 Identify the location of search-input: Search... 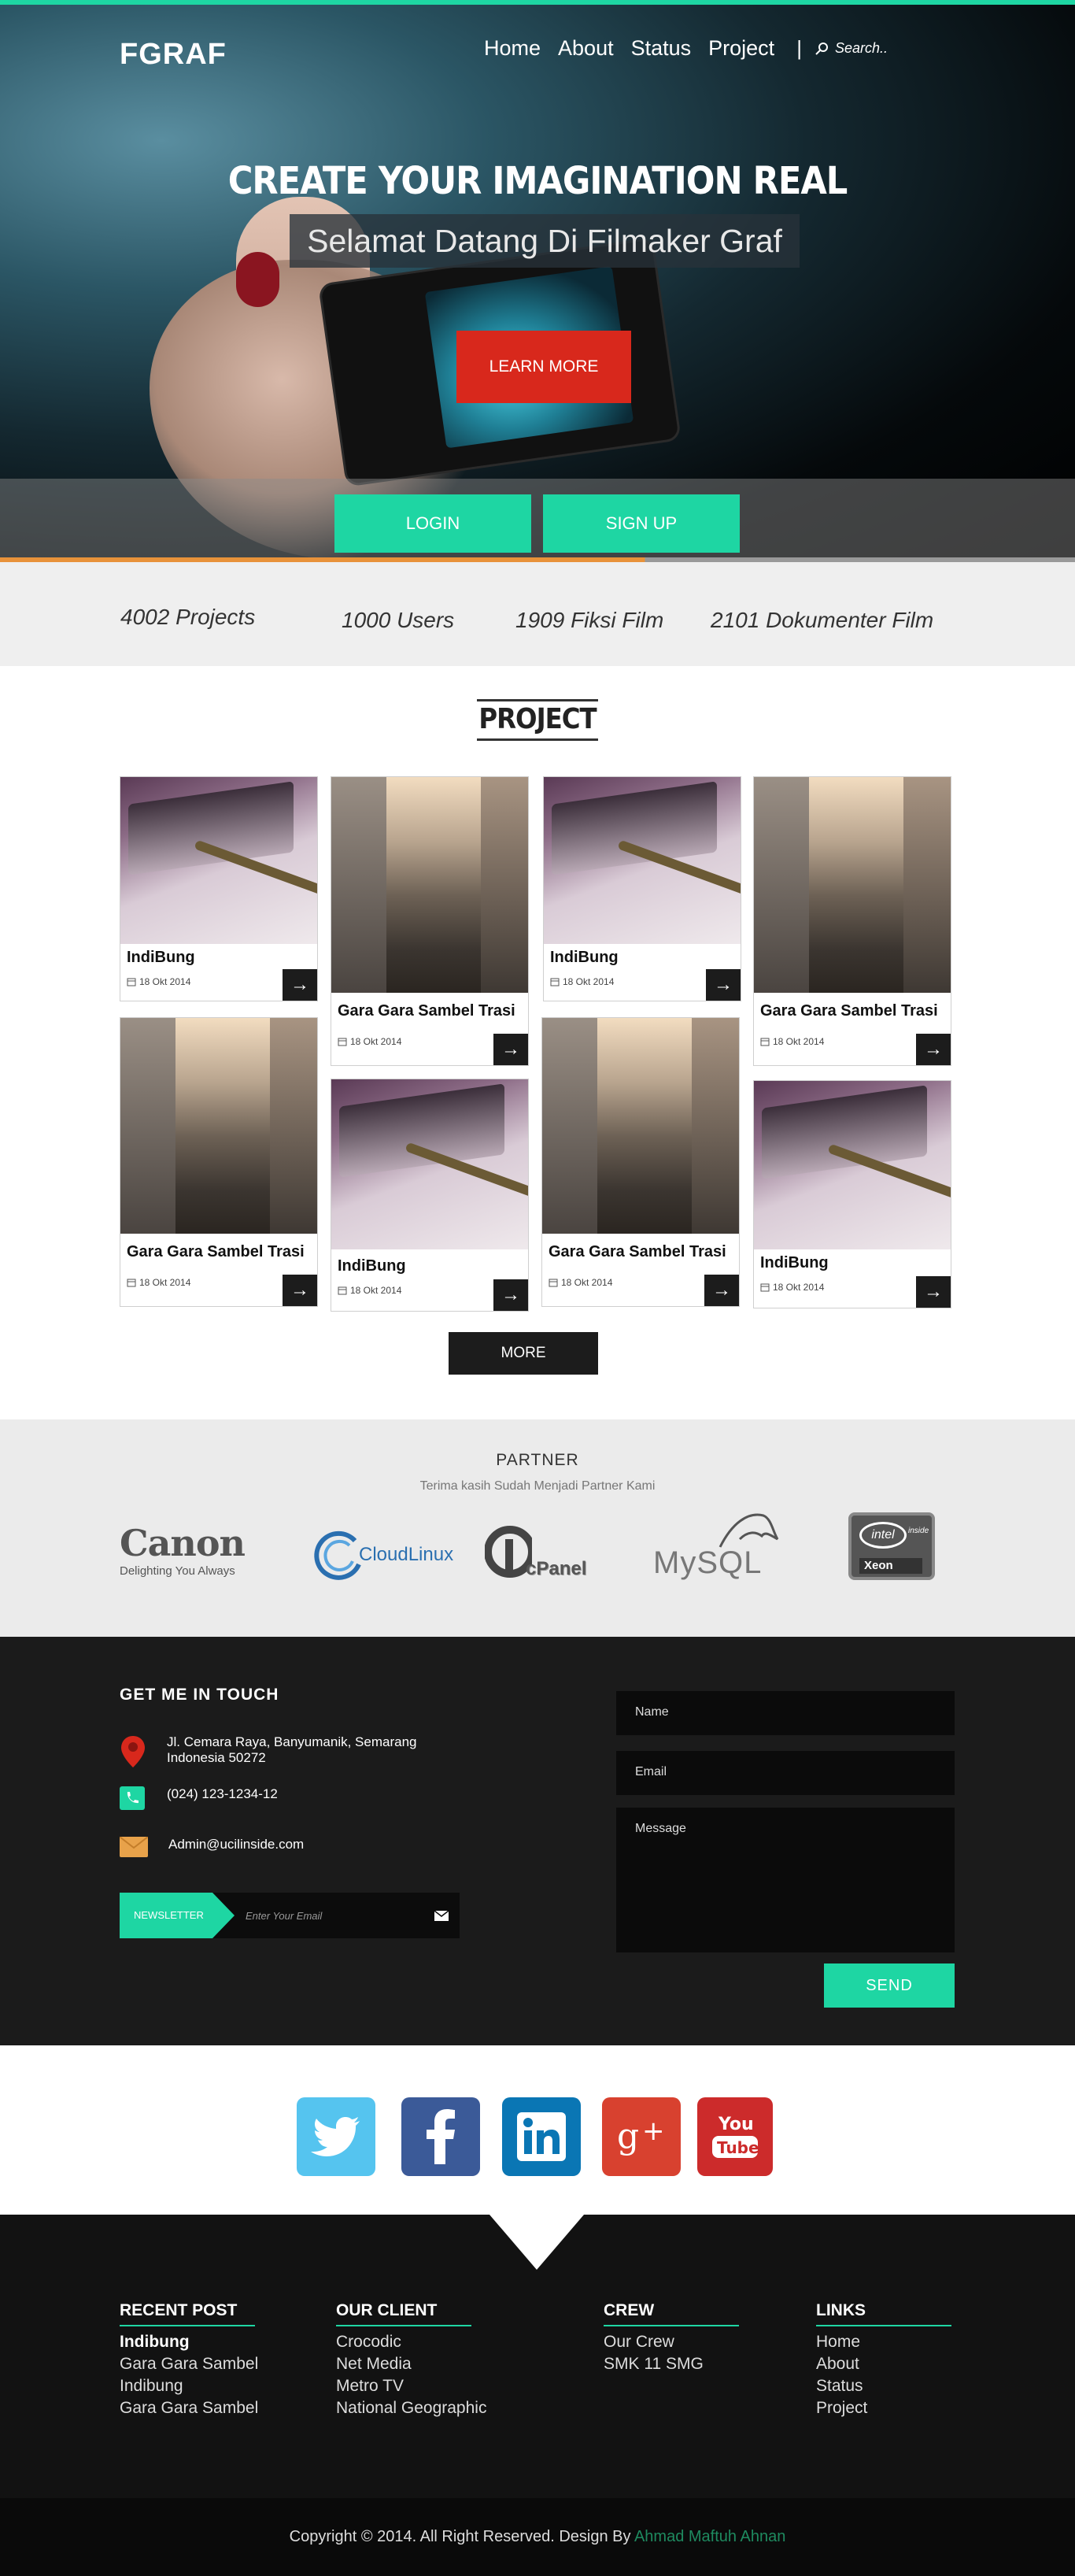
(861, 48).